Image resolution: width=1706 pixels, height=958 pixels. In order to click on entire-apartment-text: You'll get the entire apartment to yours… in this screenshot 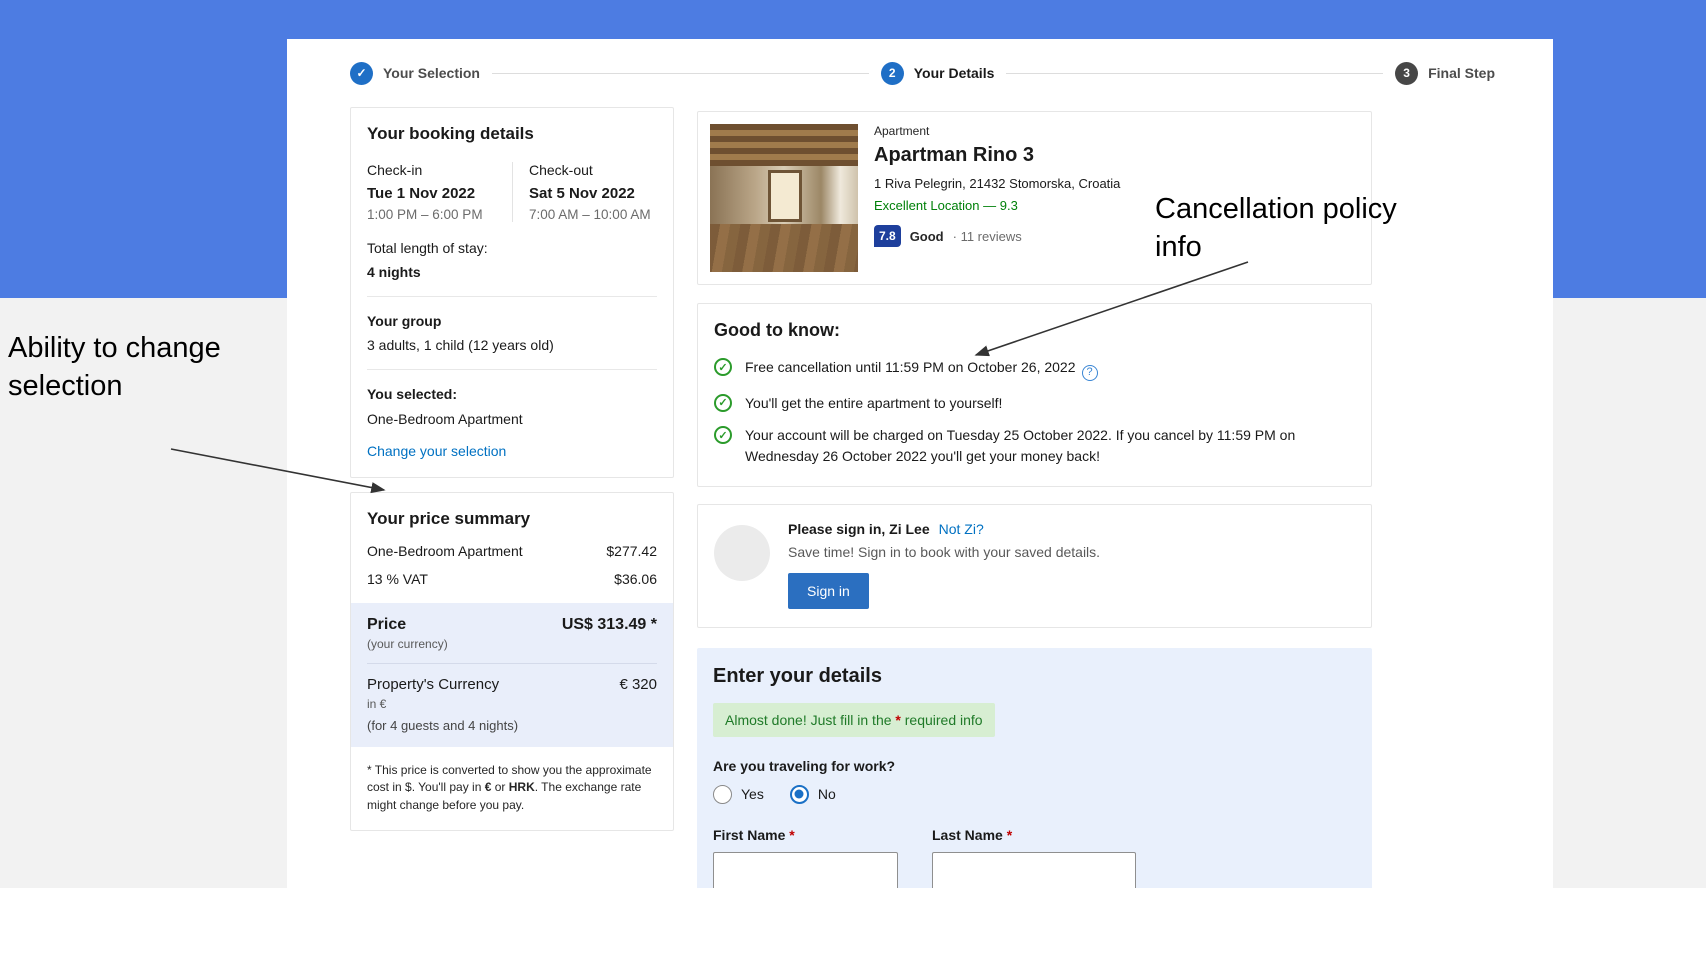, I will do `click(874, 402)`.